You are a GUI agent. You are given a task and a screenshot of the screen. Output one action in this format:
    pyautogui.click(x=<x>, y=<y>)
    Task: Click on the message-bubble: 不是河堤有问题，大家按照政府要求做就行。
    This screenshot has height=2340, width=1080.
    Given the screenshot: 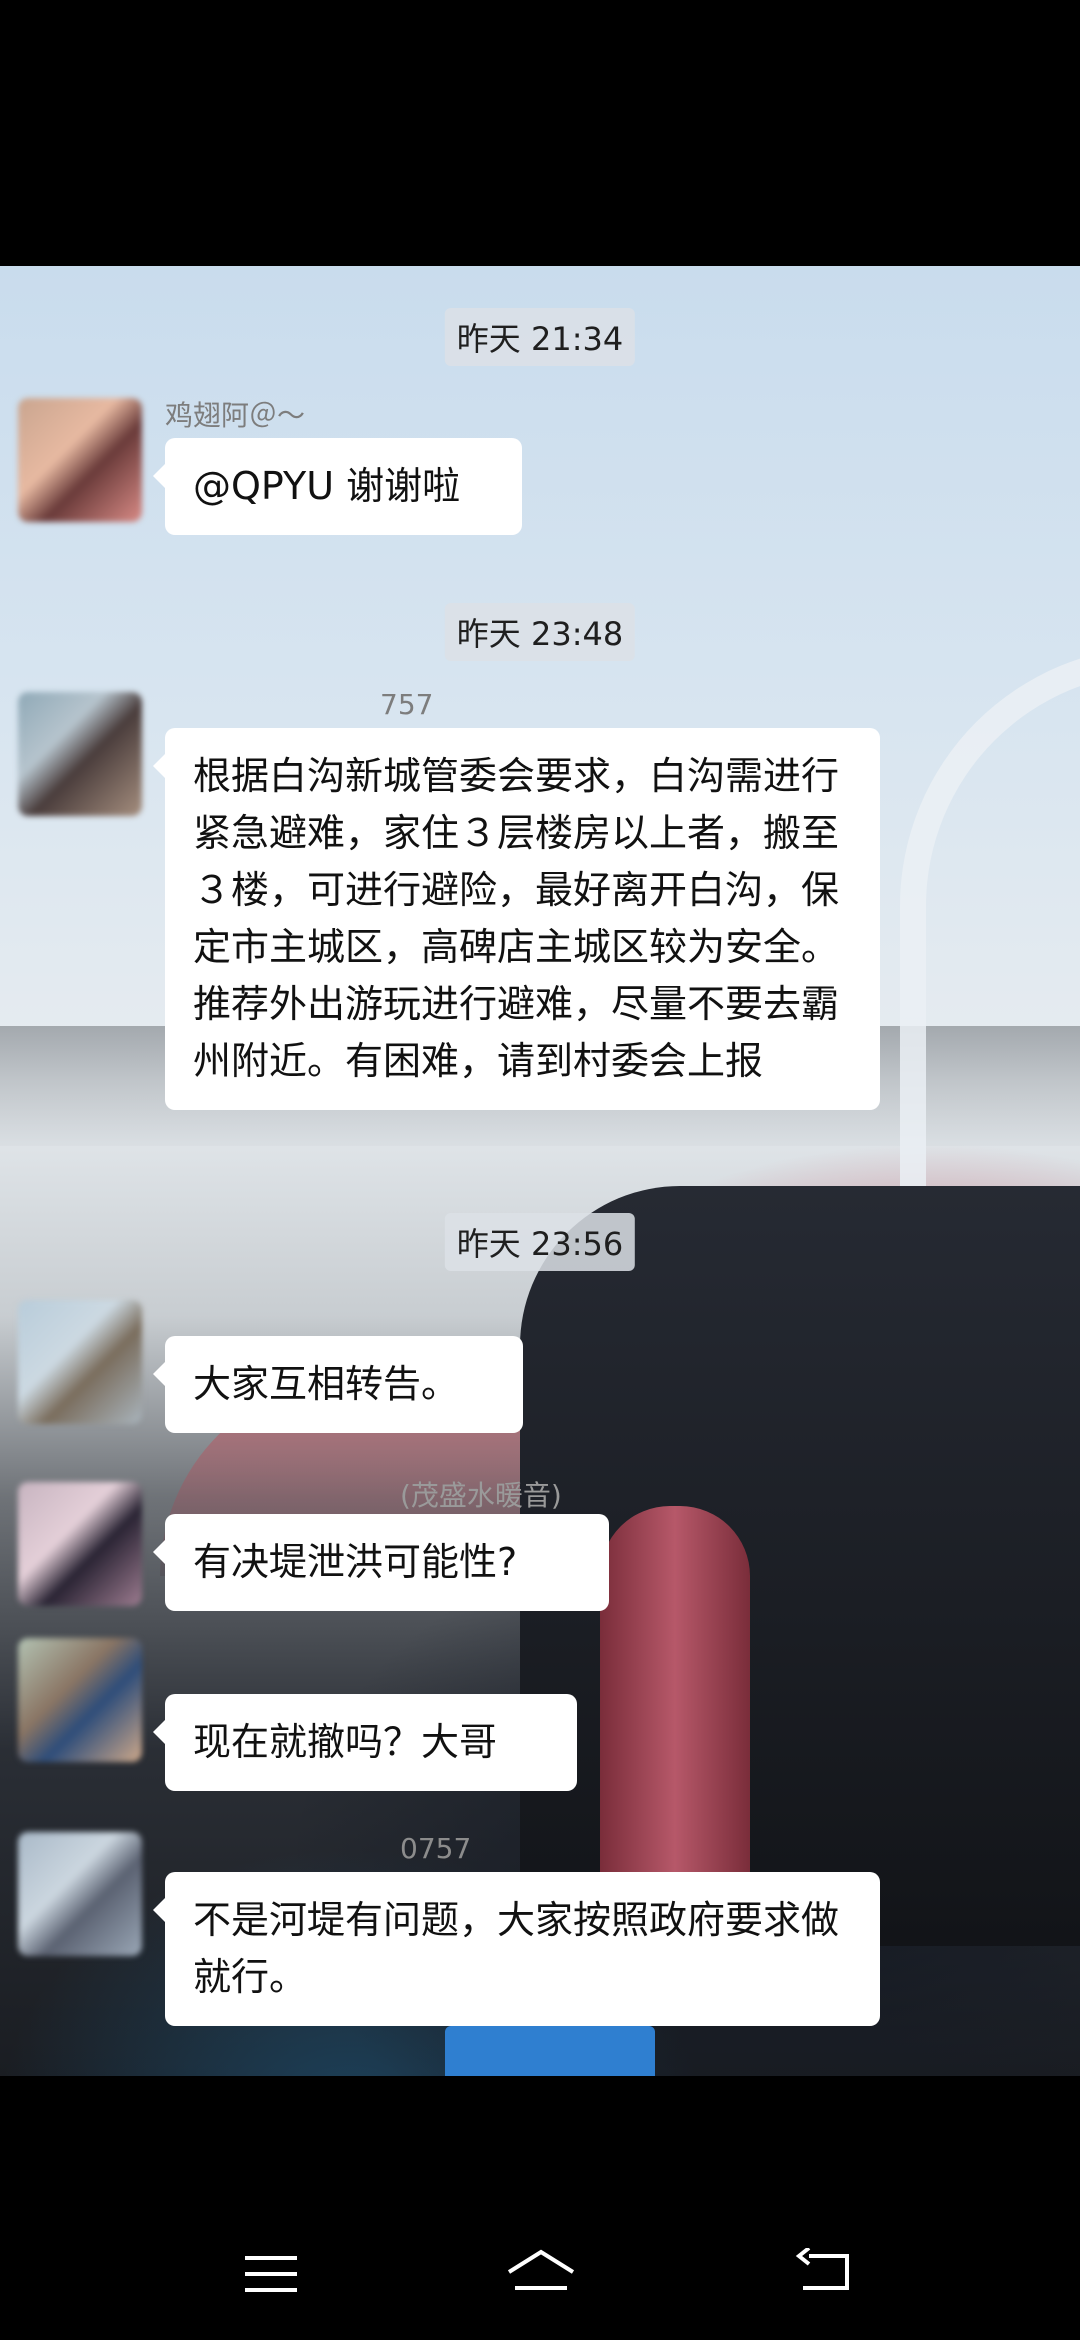 What is the action you would take?
    pyautogui.click(x=516, y=1949)
    